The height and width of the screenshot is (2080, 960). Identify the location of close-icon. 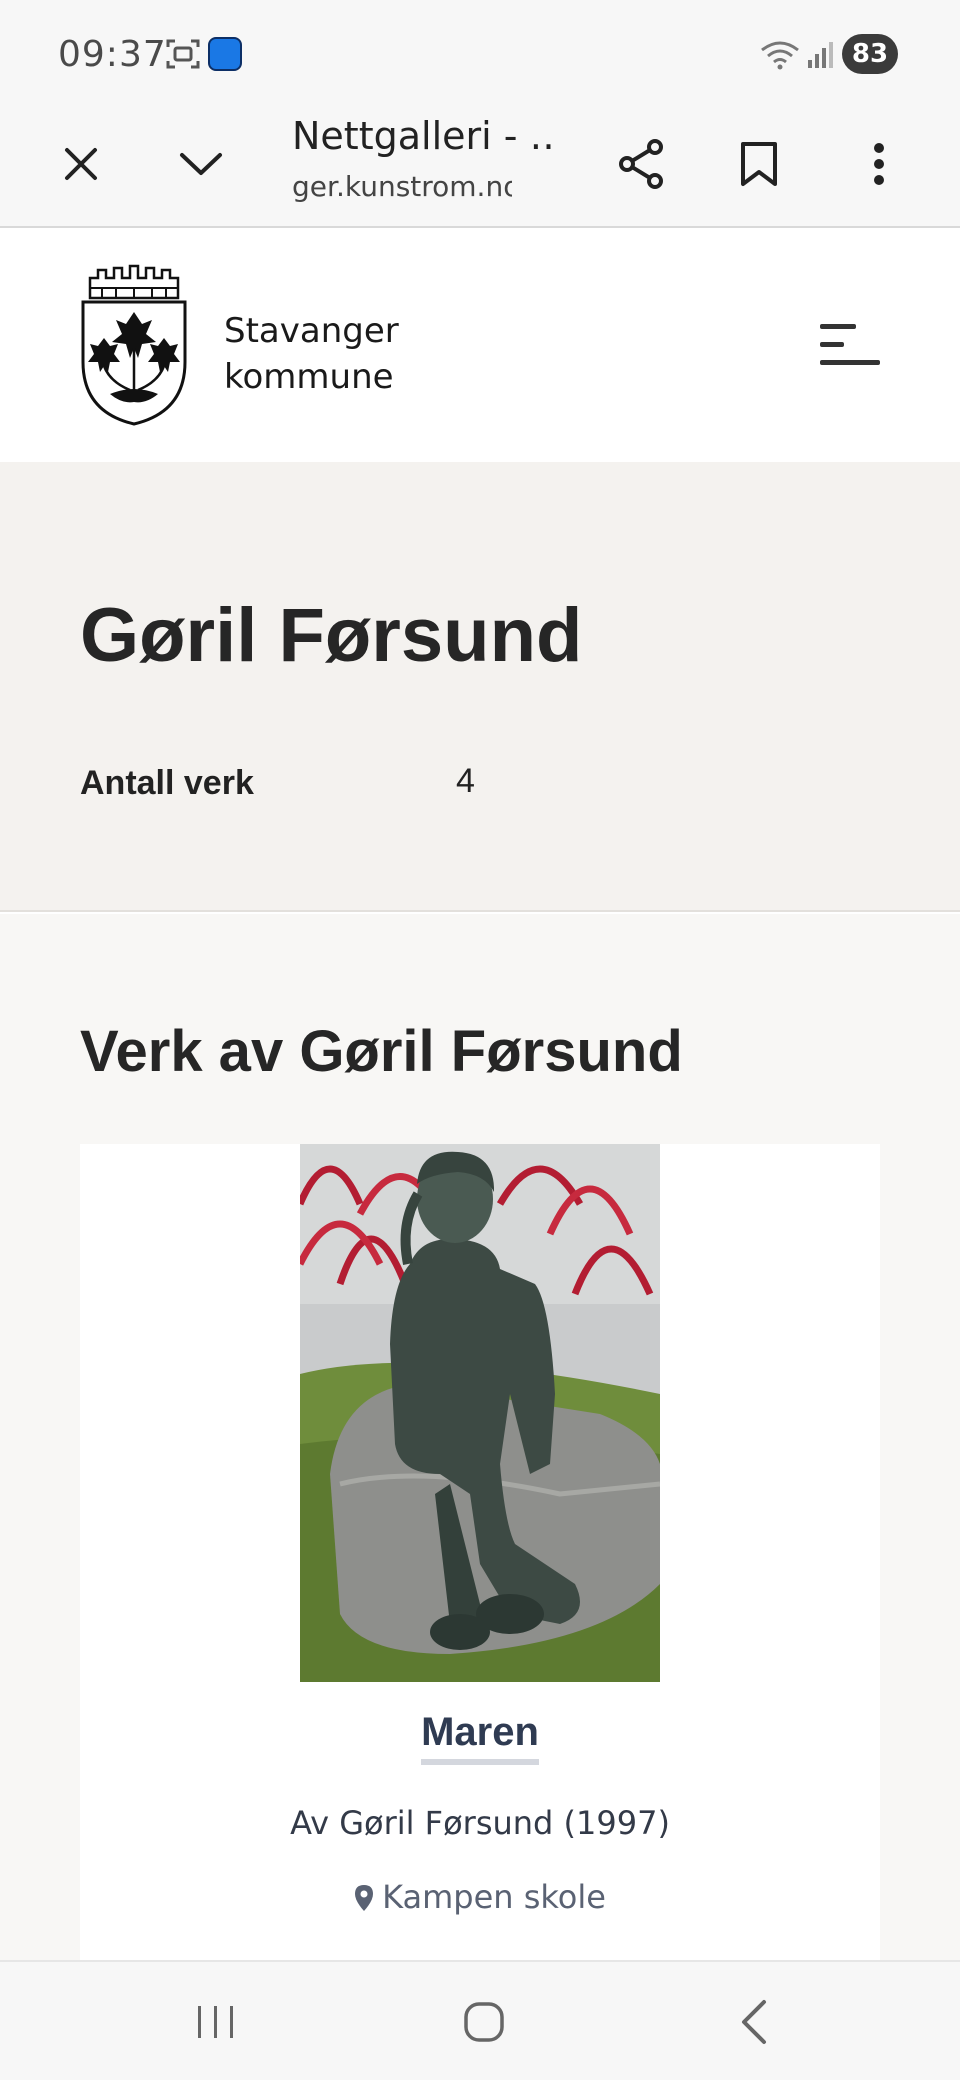
(81, 164).